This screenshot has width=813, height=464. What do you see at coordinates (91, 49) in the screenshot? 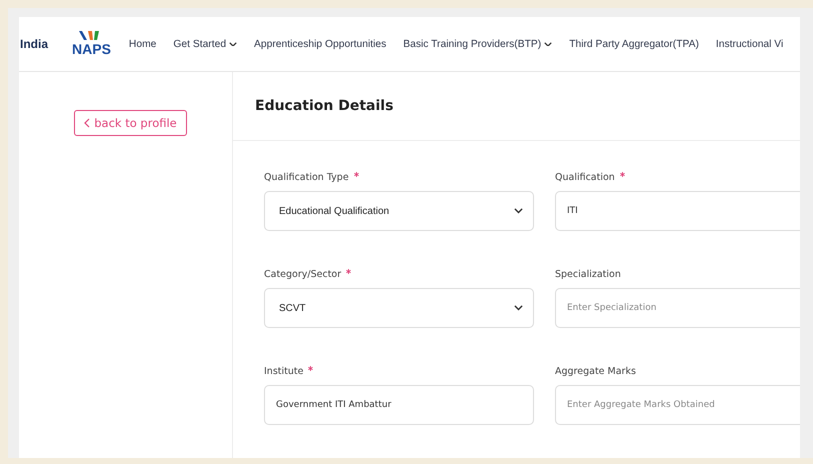
I see `logo-text: NAPS` at bounding box center [91, 49].